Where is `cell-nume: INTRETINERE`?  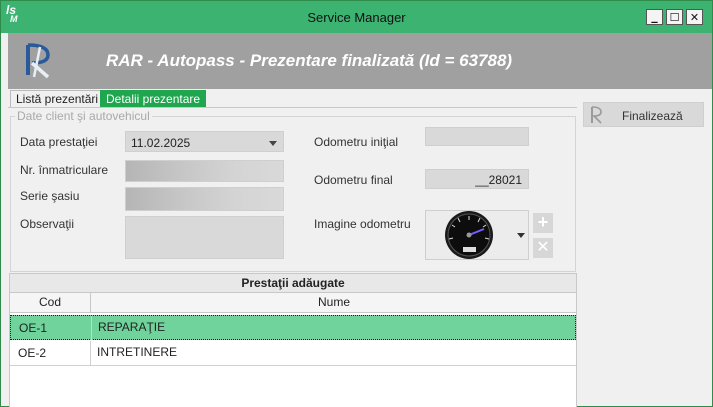
cell-nume: INTRETINERE is located at coordinates (137, 352).